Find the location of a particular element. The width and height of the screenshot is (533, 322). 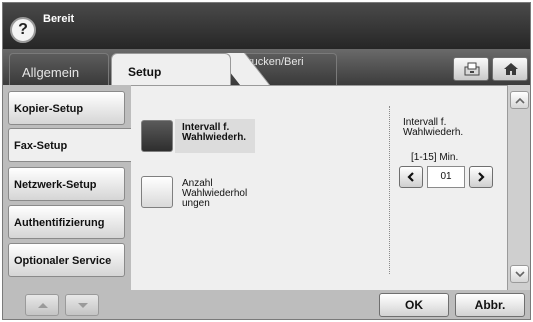

option-redial-interval-button is located at coordinates (157, 136).